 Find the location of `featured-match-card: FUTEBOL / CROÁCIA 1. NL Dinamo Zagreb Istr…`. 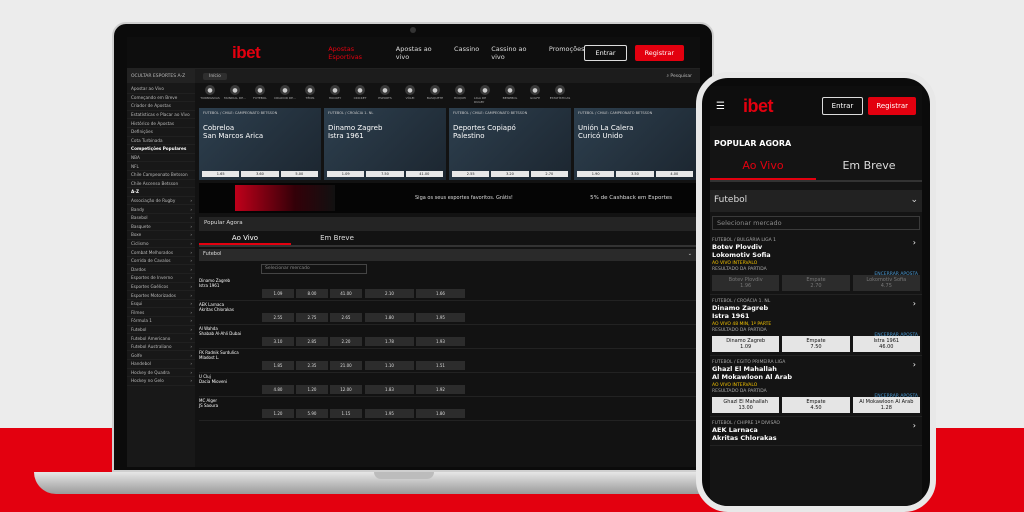

featured-match-card: FUTEBOL / CROÁCIA 1. NL Dinamo Zagreb Istr… is located at coordinates (385, 144).